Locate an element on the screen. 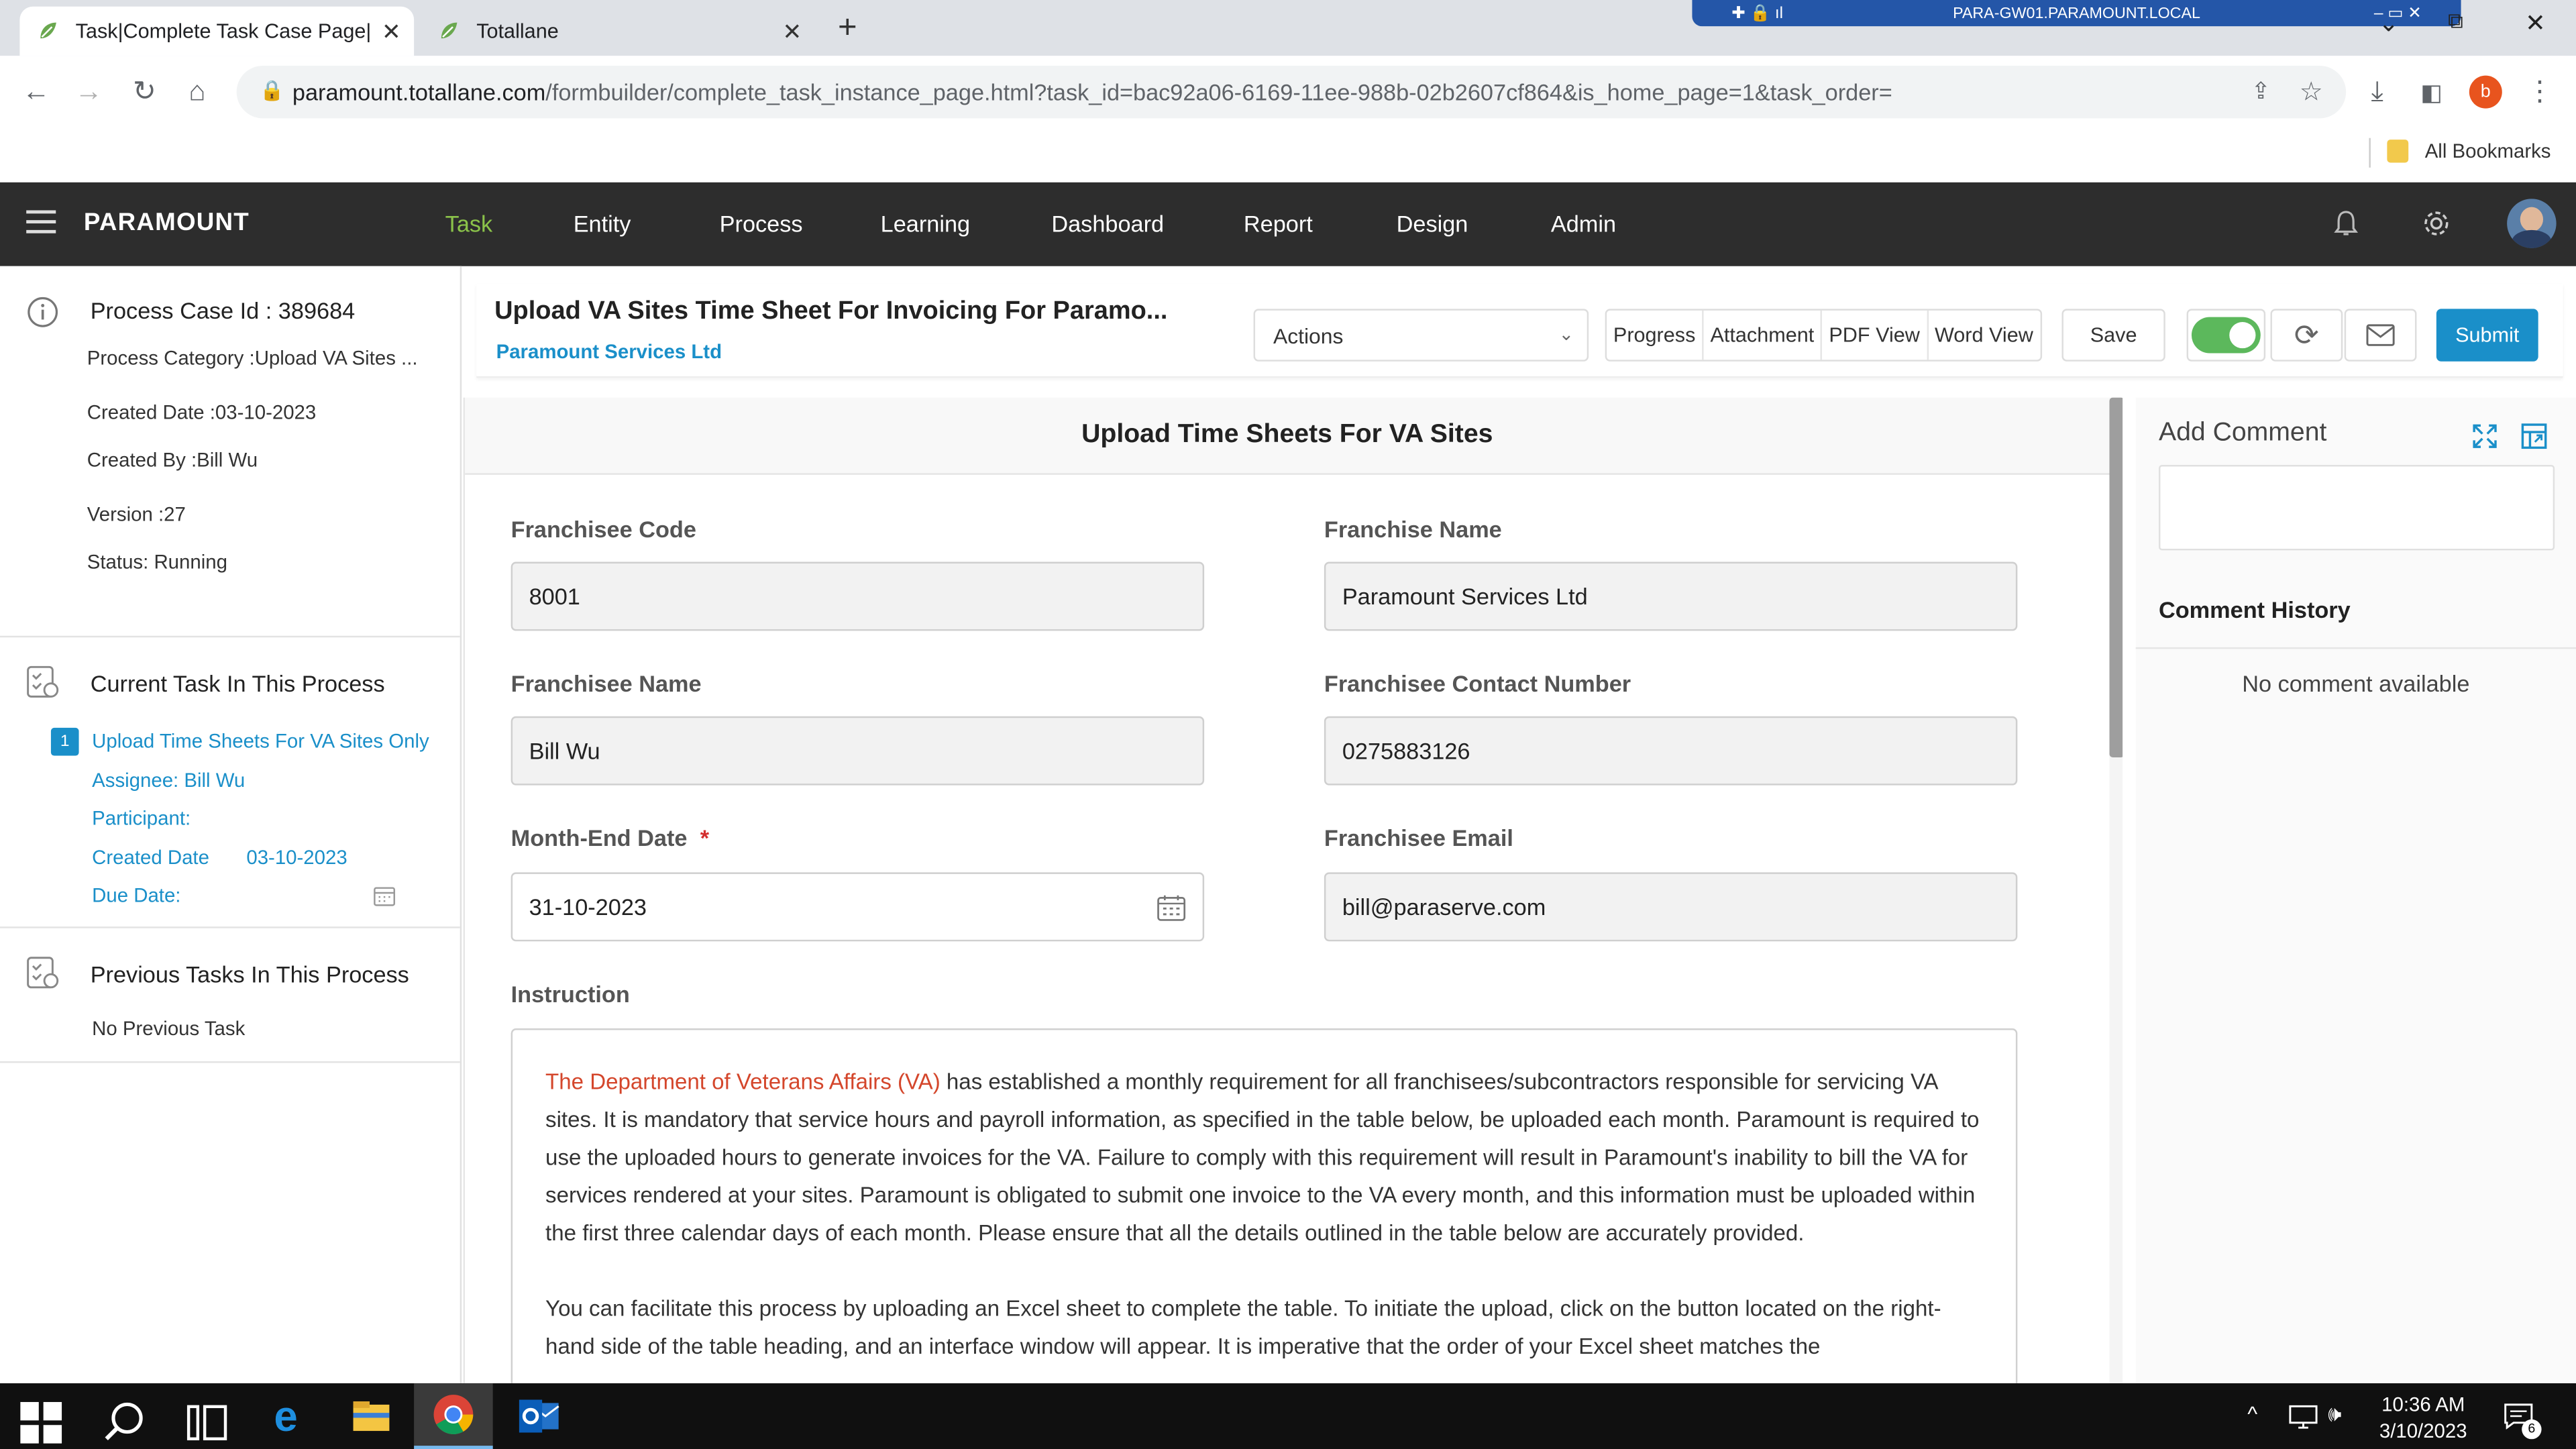 The image size is (2576, 1449). expand-icon is located at coordinates (2485, 436).